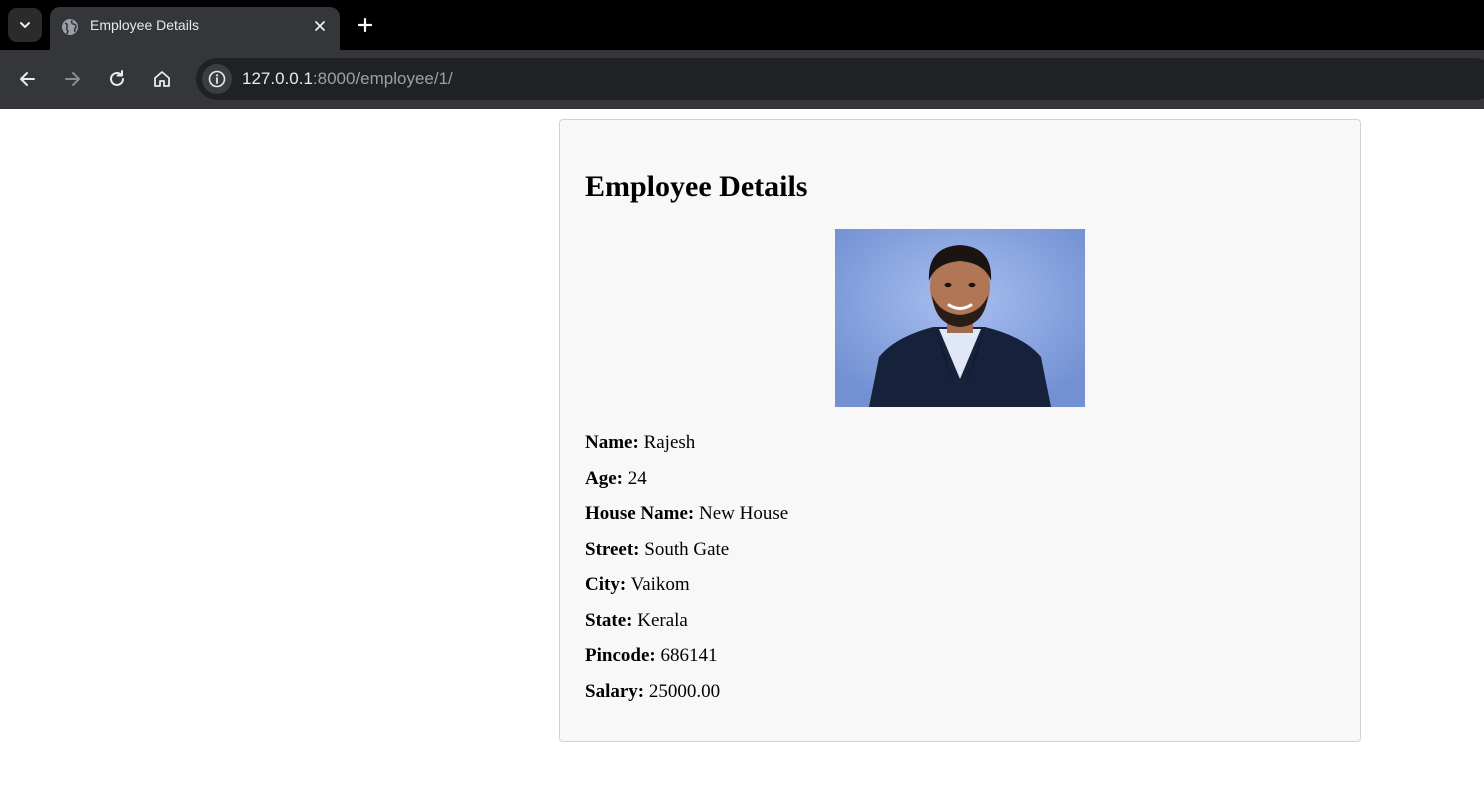 This screenshot has width=1484, height=806. Describe the element at coordinates (612, 442) in the screenshot. I see `field-label: Name:` at that location.